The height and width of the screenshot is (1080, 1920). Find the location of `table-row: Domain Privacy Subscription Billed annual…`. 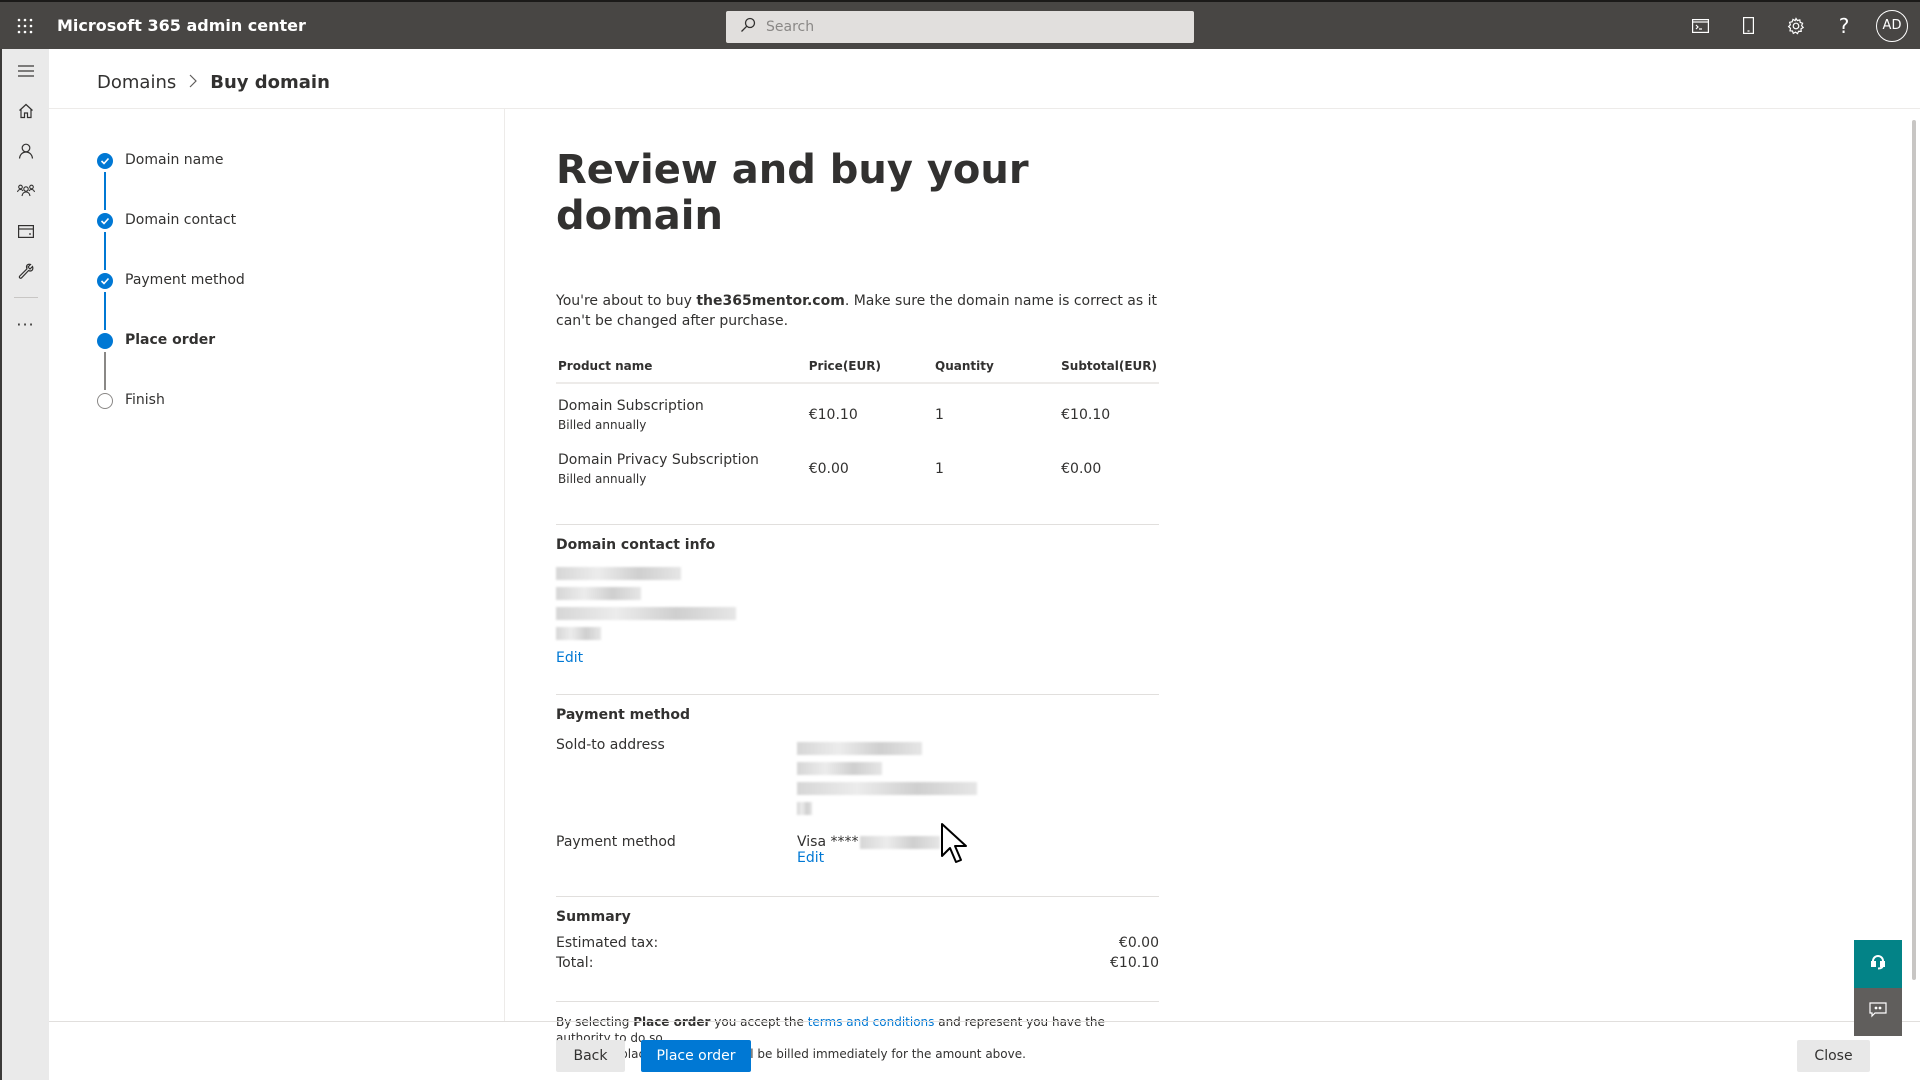

table-row: Domain Privacy Subscription Billed annual… is located at coordinates (857, 465).